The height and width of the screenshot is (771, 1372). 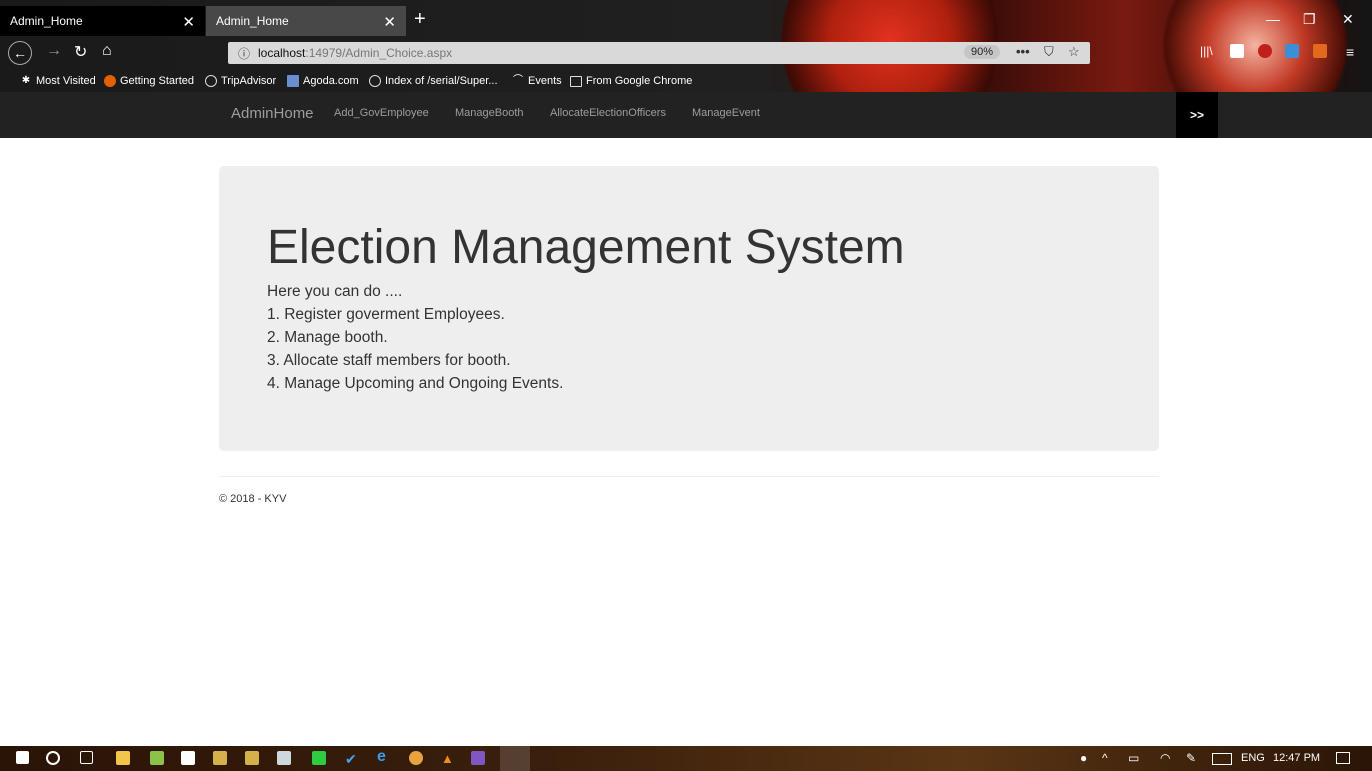 I want to click on page-title: Election Management System, so click(x=586, y=247).